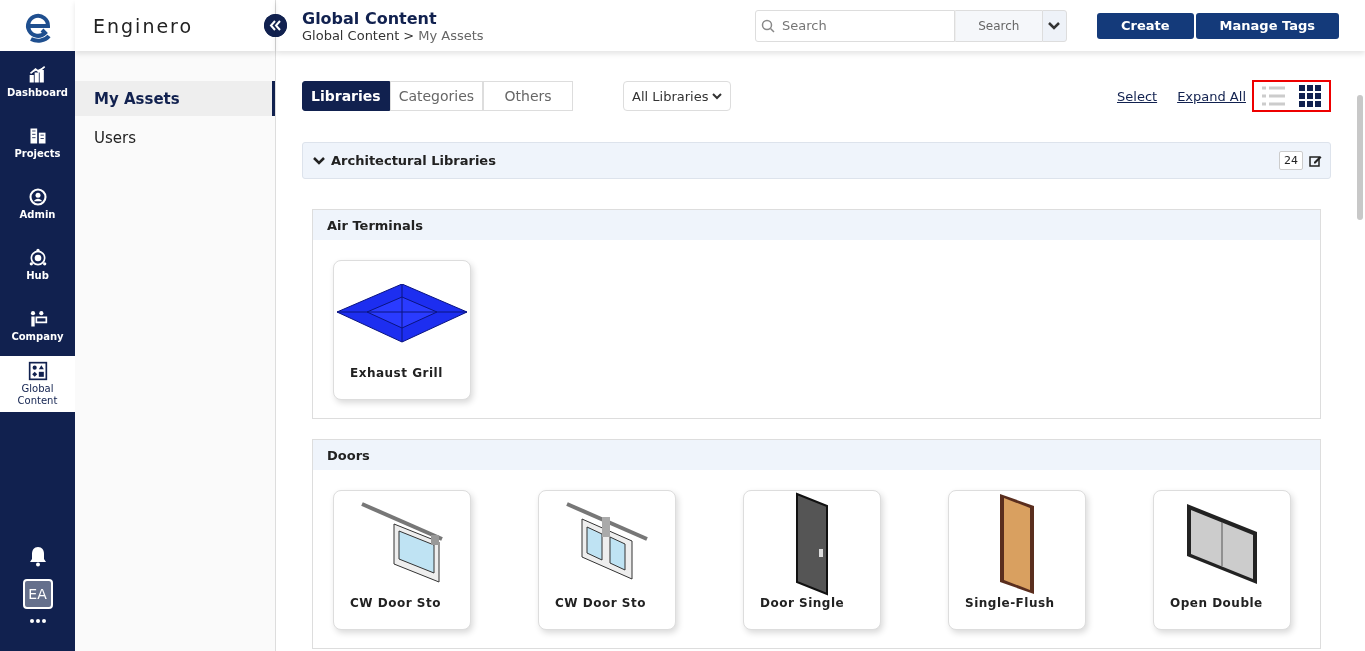 This screenshot has height=651, width=1365. Describe the element at coordinates (37, 203) in the screenshot. I see `rail-nav-item: Admin` at that location.